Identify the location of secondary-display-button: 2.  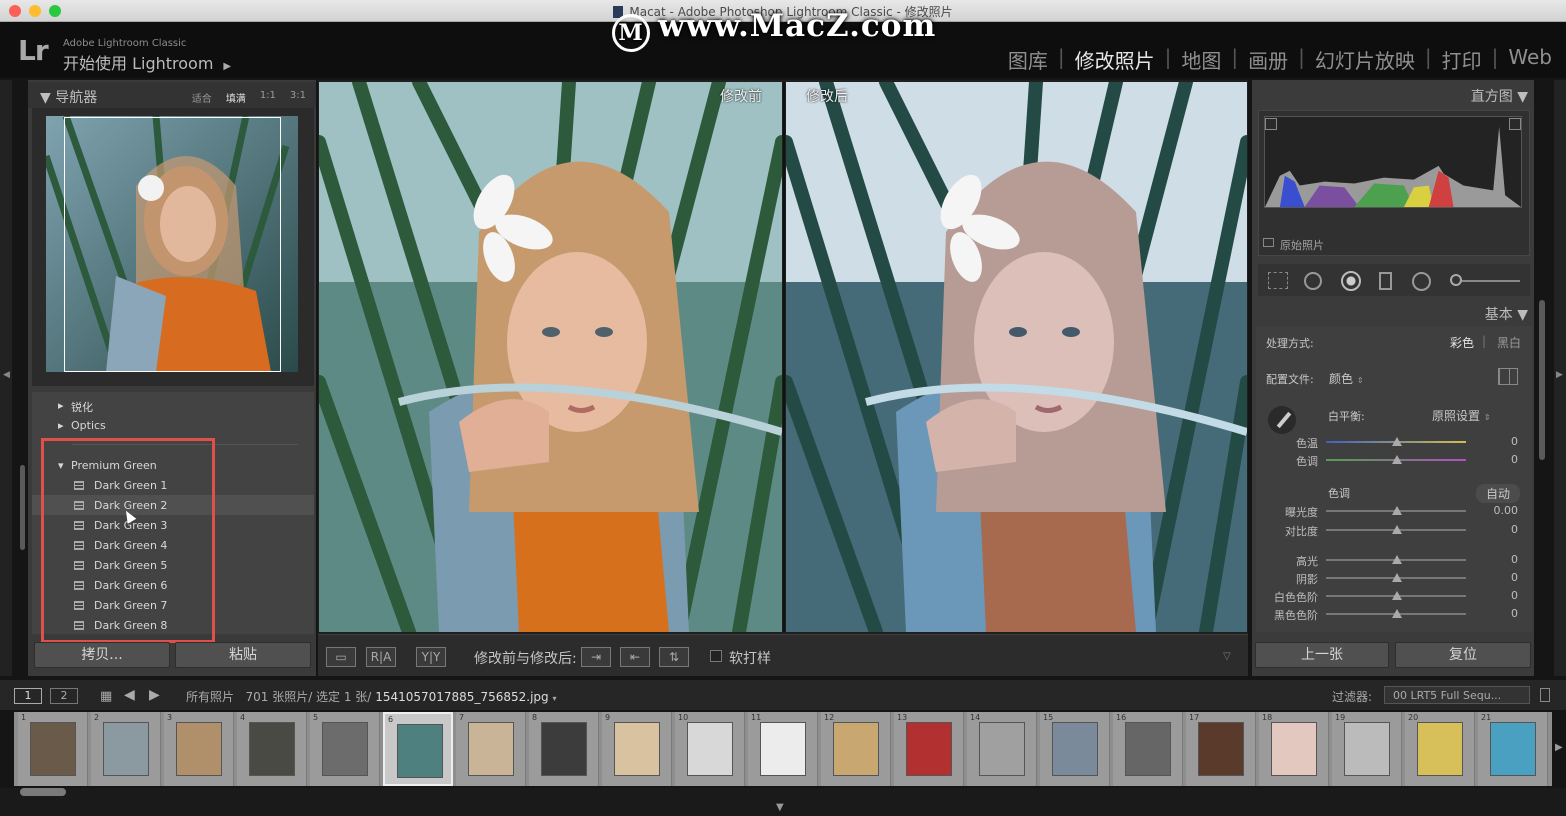
(64, 696).